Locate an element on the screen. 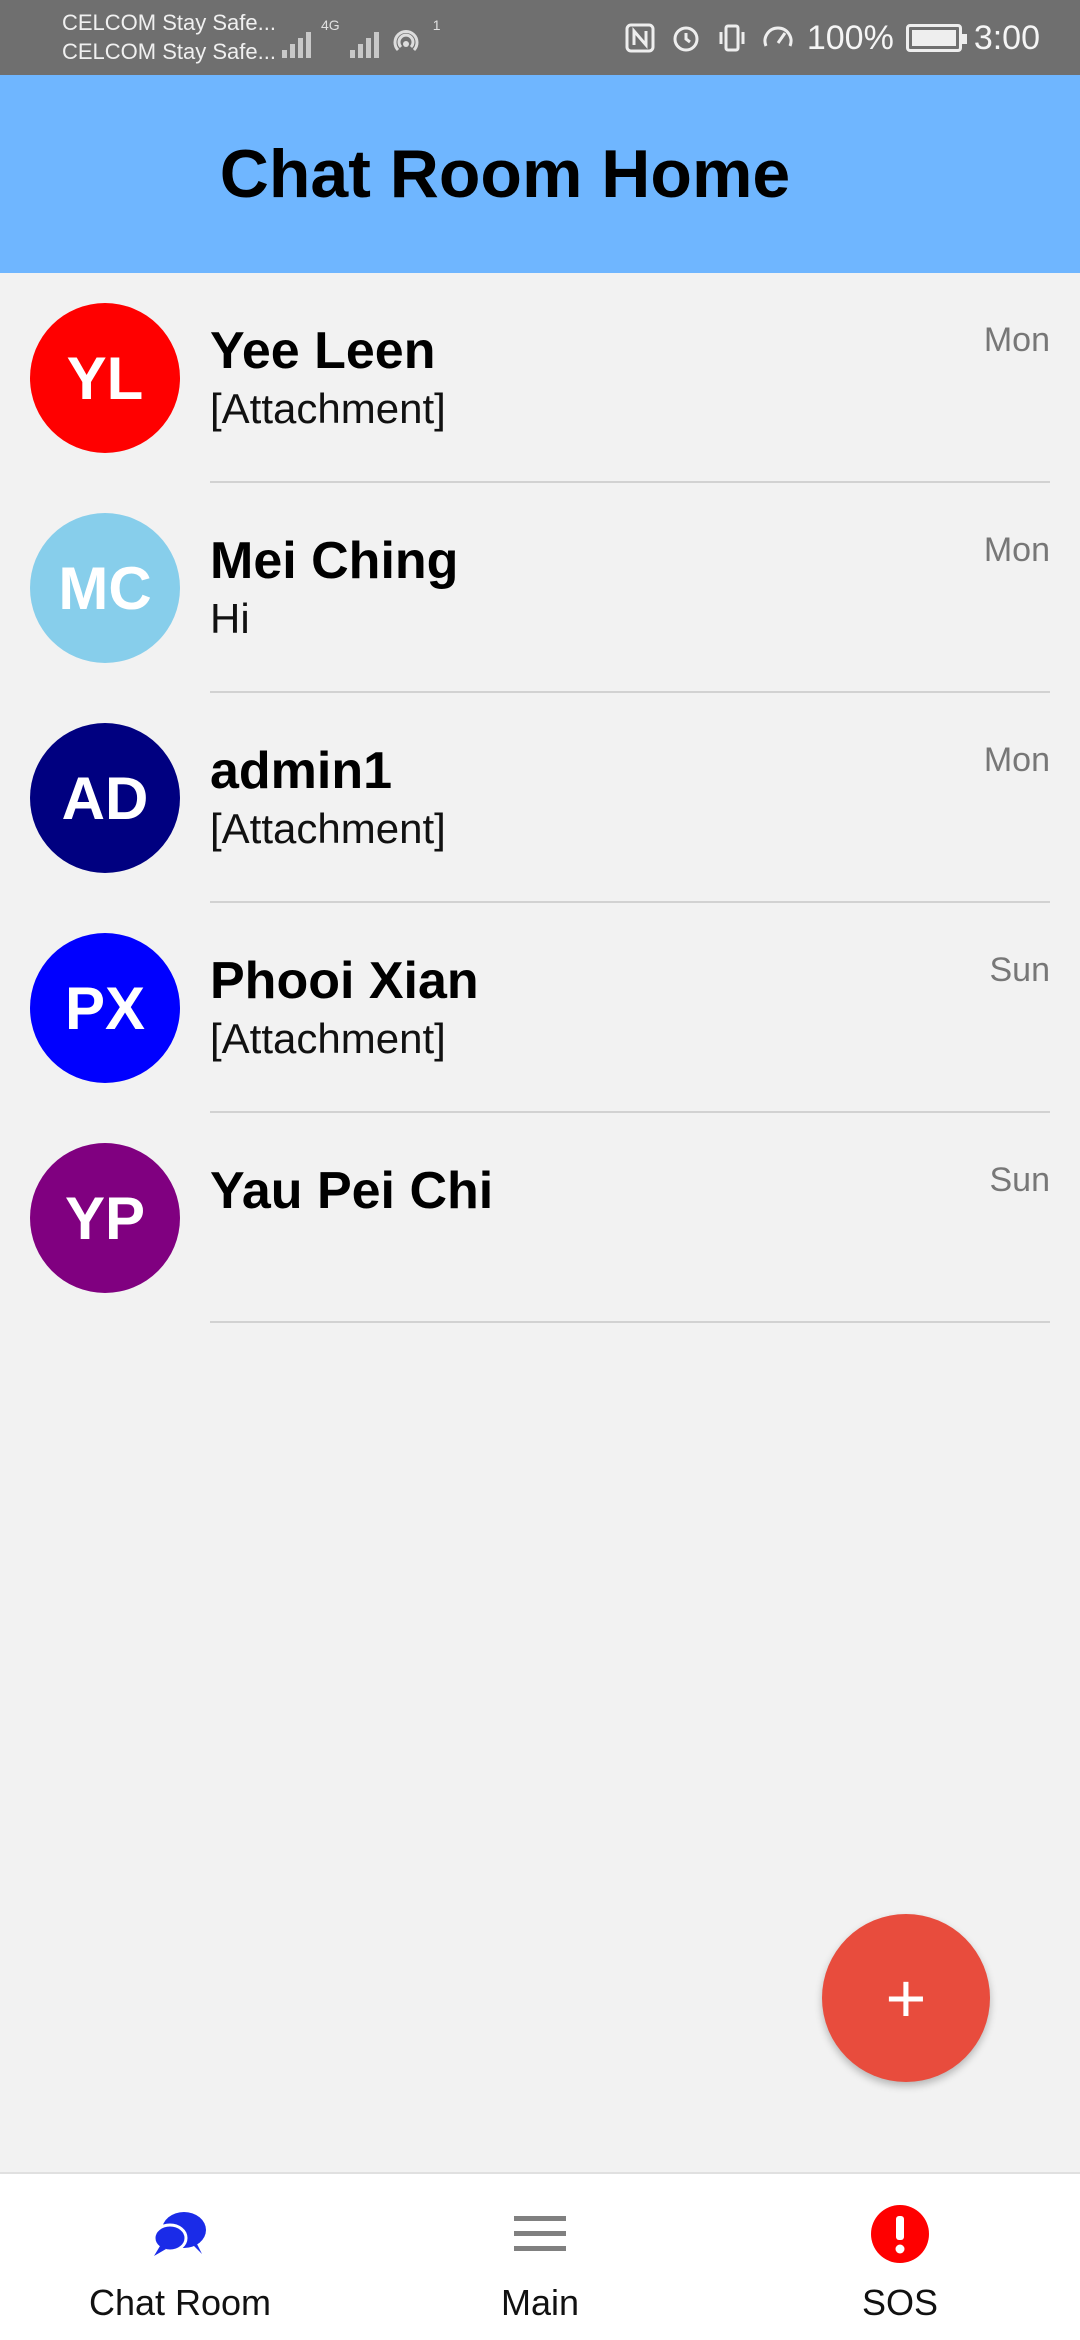 This screenshot has width=1080, height=2340. chat-list-item: AD admin1 [Attachment] Mon is located at coordinates (540, 798).